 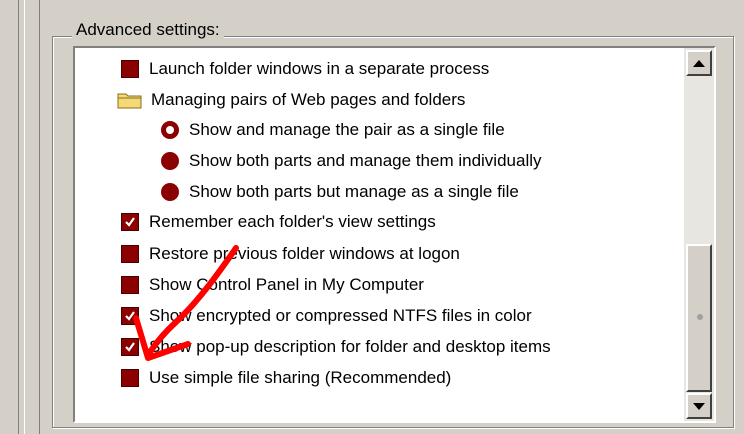 I want to click on list-item: Show Control Panel in My Computer, so click(x=272, y=285).